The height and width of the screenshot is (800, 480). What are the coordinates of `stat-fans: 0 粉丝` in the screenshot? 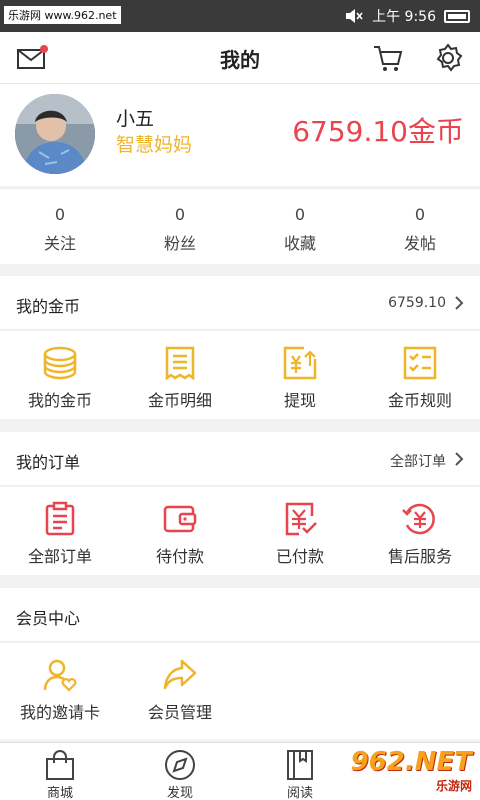 It's located at (180, 226).